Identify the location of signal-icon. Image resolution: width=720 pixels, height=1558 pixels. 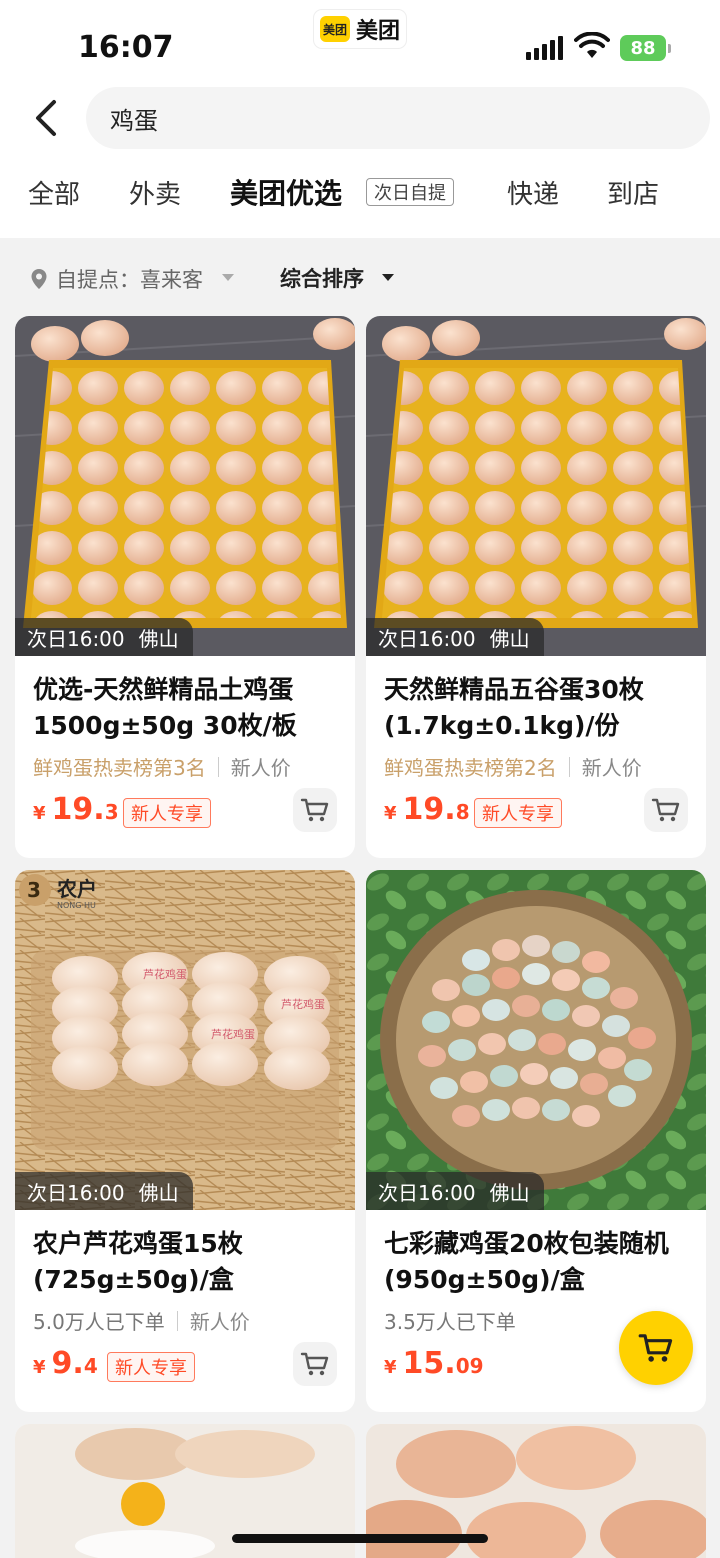
(544, 48).